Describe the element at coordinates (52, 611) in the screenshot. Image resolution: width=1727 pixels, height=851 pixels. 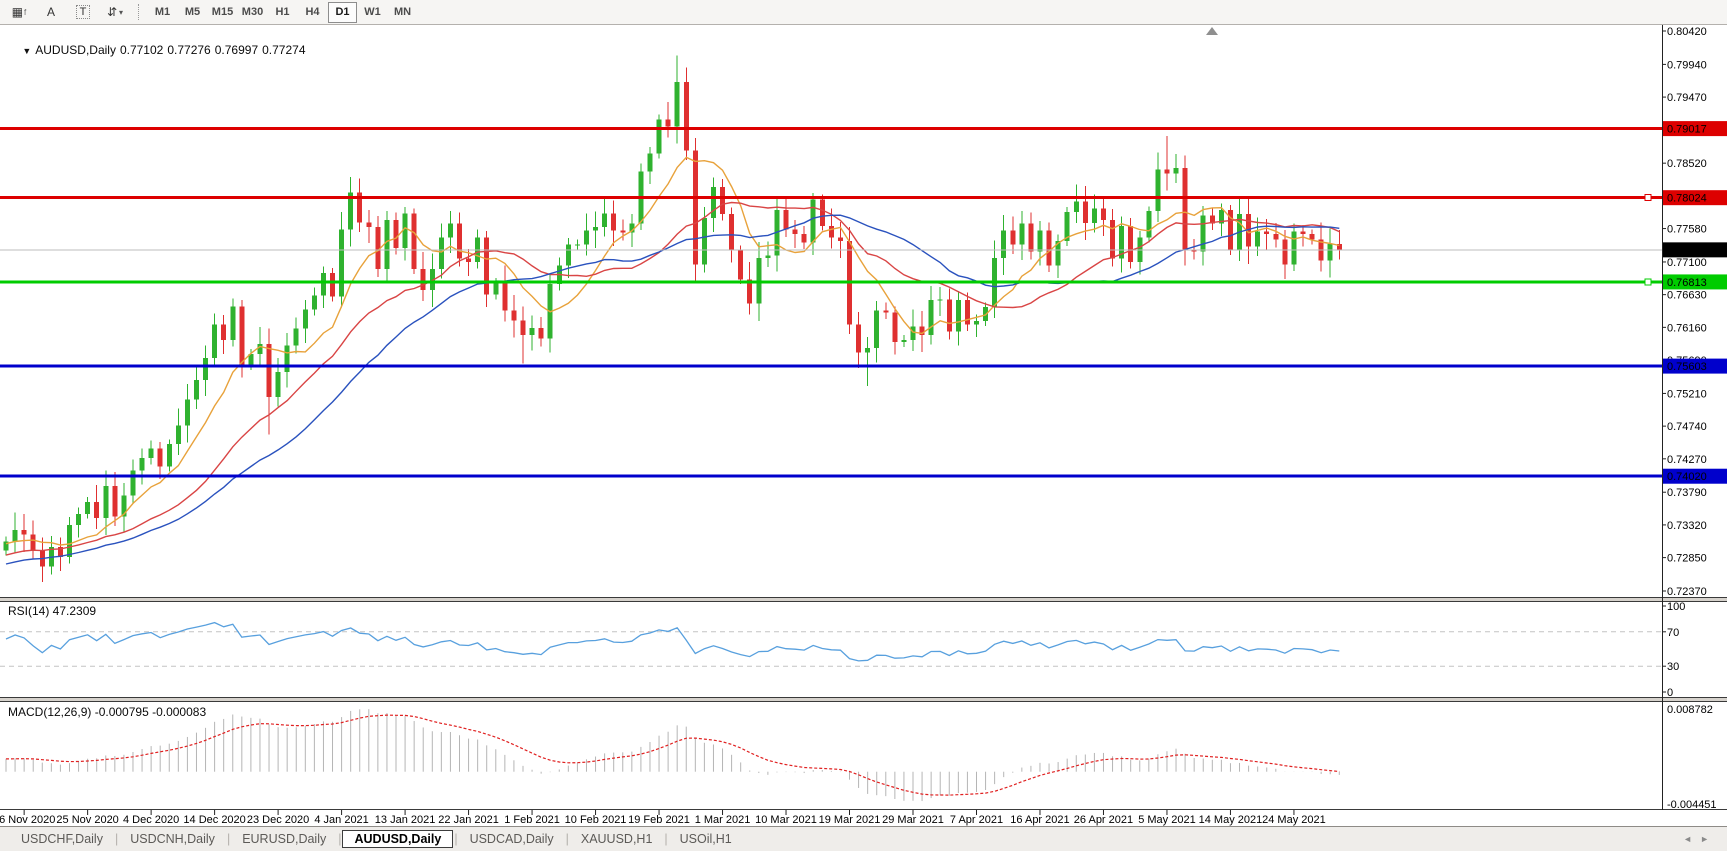
I see `rsi-indicator-label: RSI(14) 47.2309` at that location.